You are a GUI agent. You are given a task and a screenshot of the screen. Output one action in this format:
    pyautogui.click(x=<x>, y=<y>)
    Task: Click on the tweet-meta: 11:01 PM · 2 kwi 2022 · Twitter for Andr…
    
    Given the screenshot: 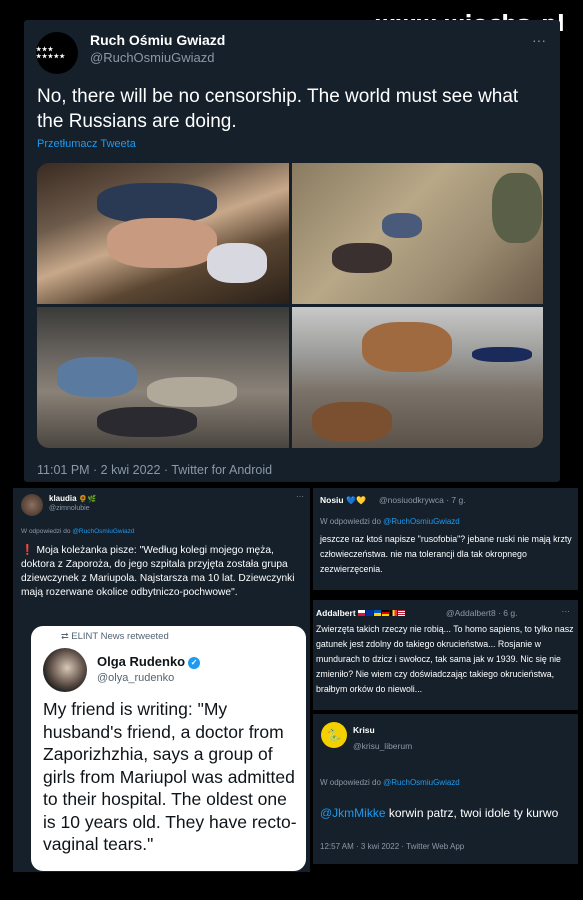 What is the action you would take?
    pyautogui.click(x=155, y=470)
    